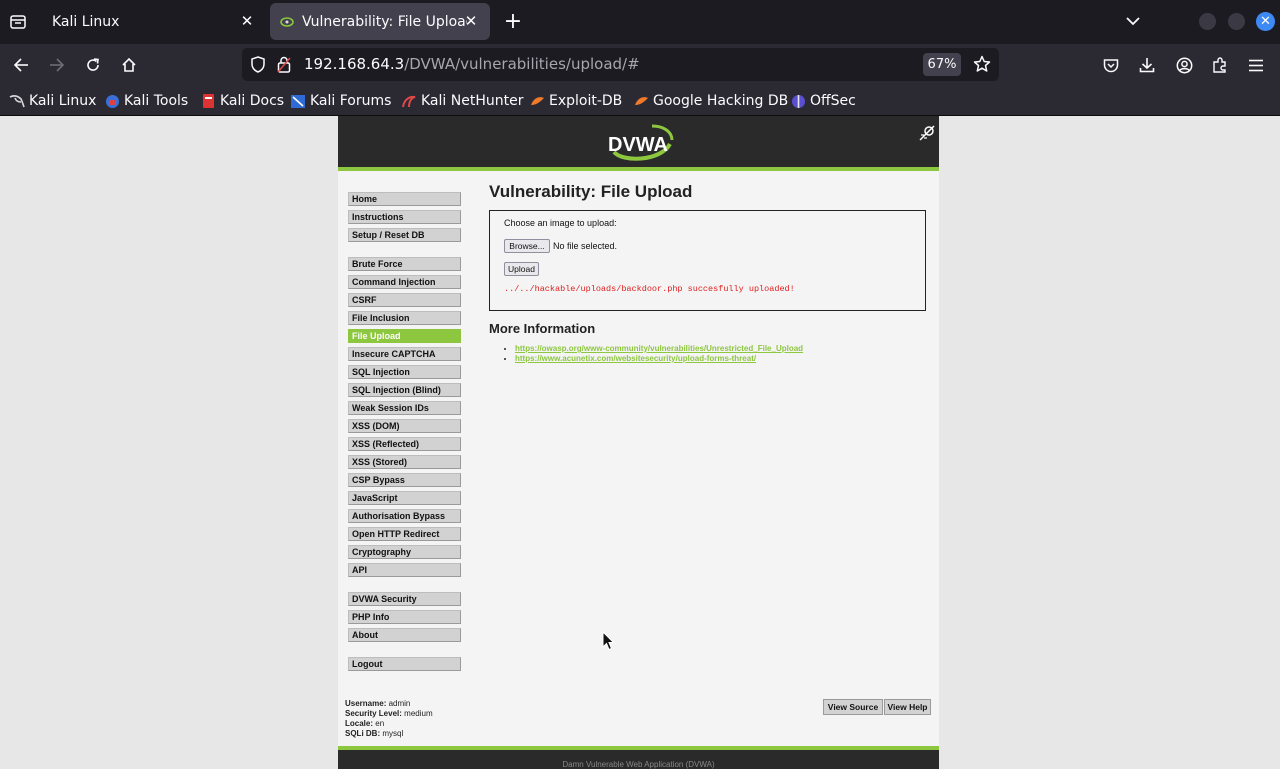  I want to click on mouse-cursor-icon, so click(608, 641).